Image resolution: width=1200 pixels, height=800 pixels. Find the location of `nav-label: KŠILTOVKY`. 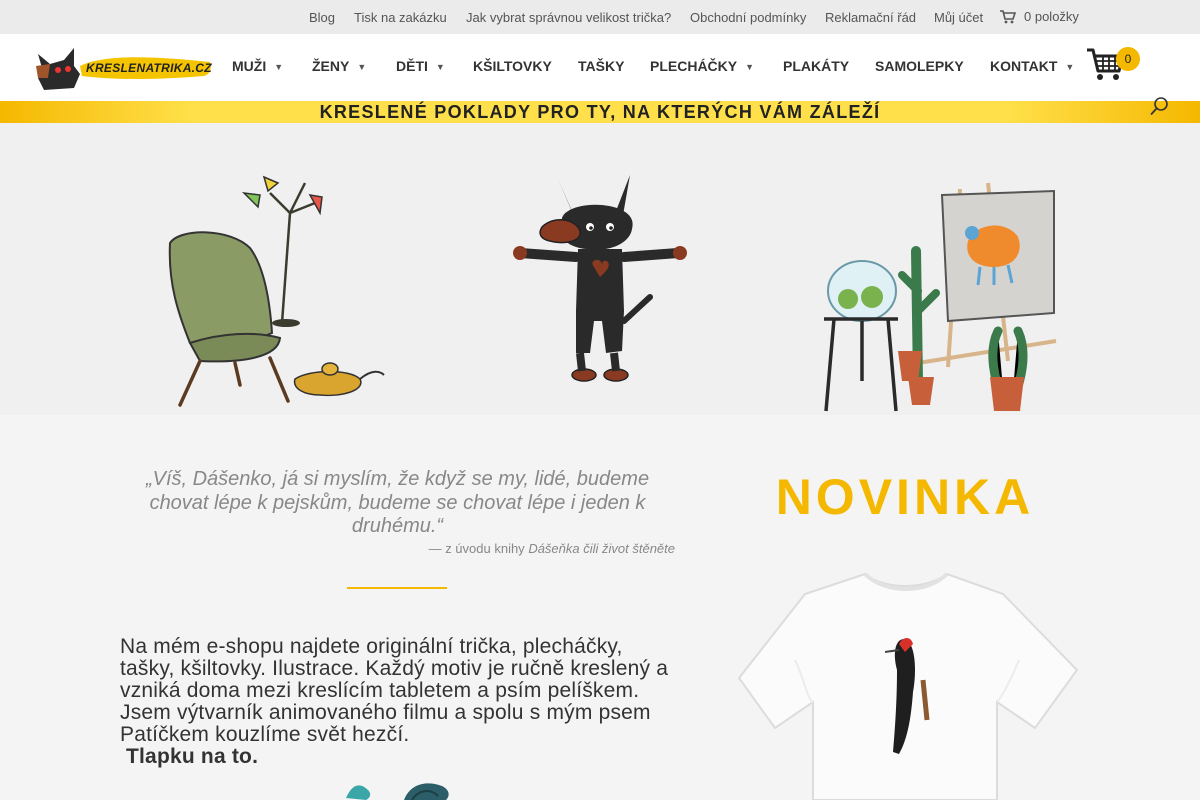

nav-label: KŠILTOVKY is located at coordinates (512, 66).